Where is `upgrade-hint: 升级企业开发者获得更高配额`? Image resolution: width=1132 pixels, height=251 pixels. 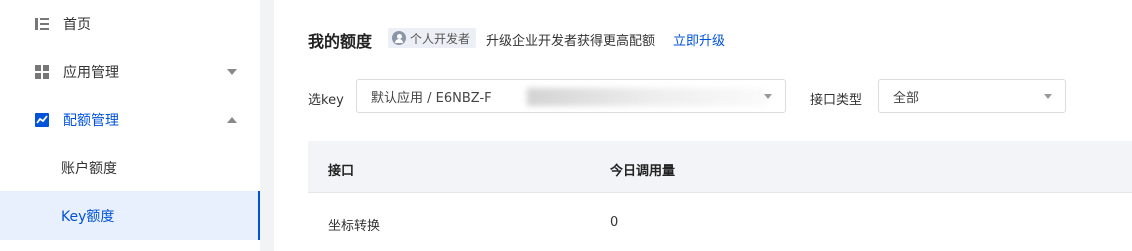 upgrade-hint: 升级企业开发者获得更高配额 is located at coordinates (571, 41).